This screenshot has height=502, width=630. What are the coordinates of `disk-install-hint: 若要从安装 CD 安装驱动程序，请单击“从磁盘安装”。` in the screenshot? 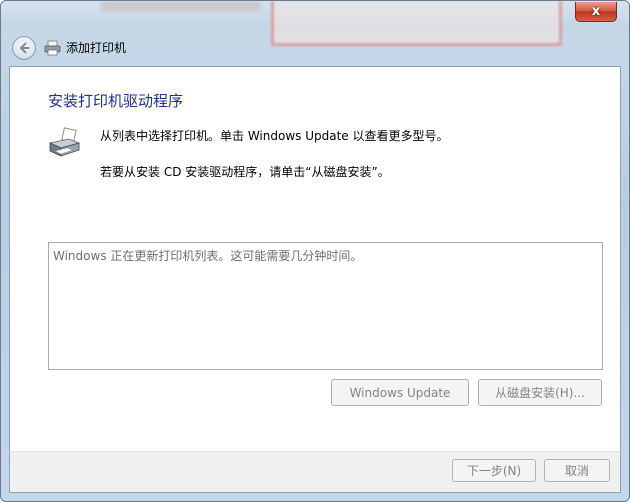 It's located at (245, 172).